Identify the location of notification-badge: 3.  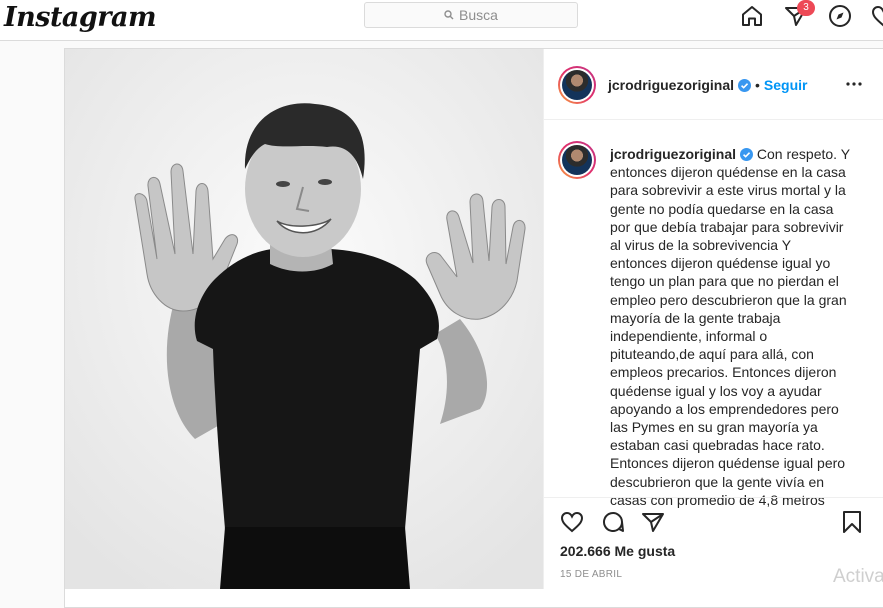
(806, 8).